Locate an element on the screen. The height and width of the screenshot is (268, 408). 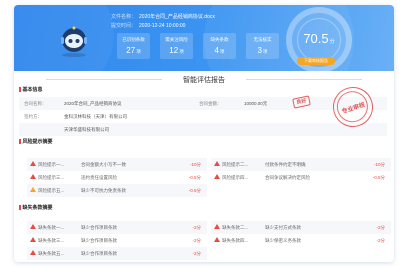
stat-label: 需关注风险 is located at coordinates (176, 39).